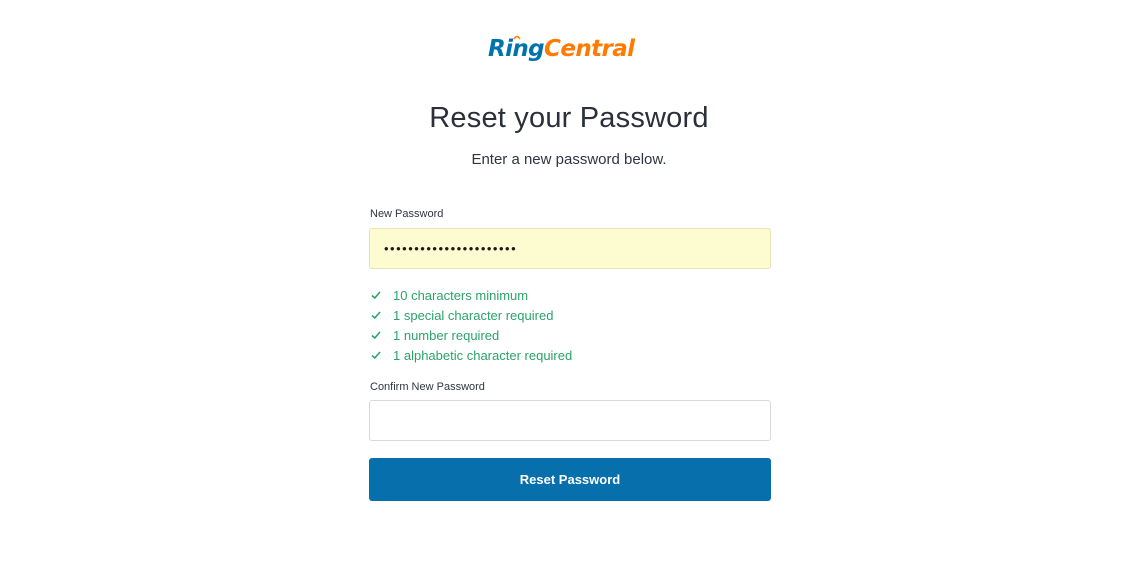 The width and height of the screenshot is (1138, 574). Describe the element at coordinates (570, 420) in the screenshot. I see `confirm-password-input` at that location.